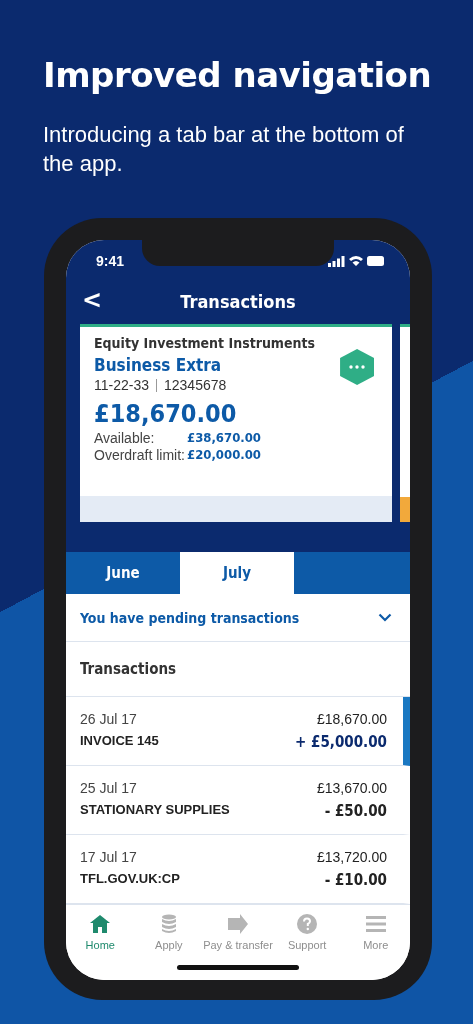  I want to click on transaction-description: INVOICE 145, so click(120, 741).